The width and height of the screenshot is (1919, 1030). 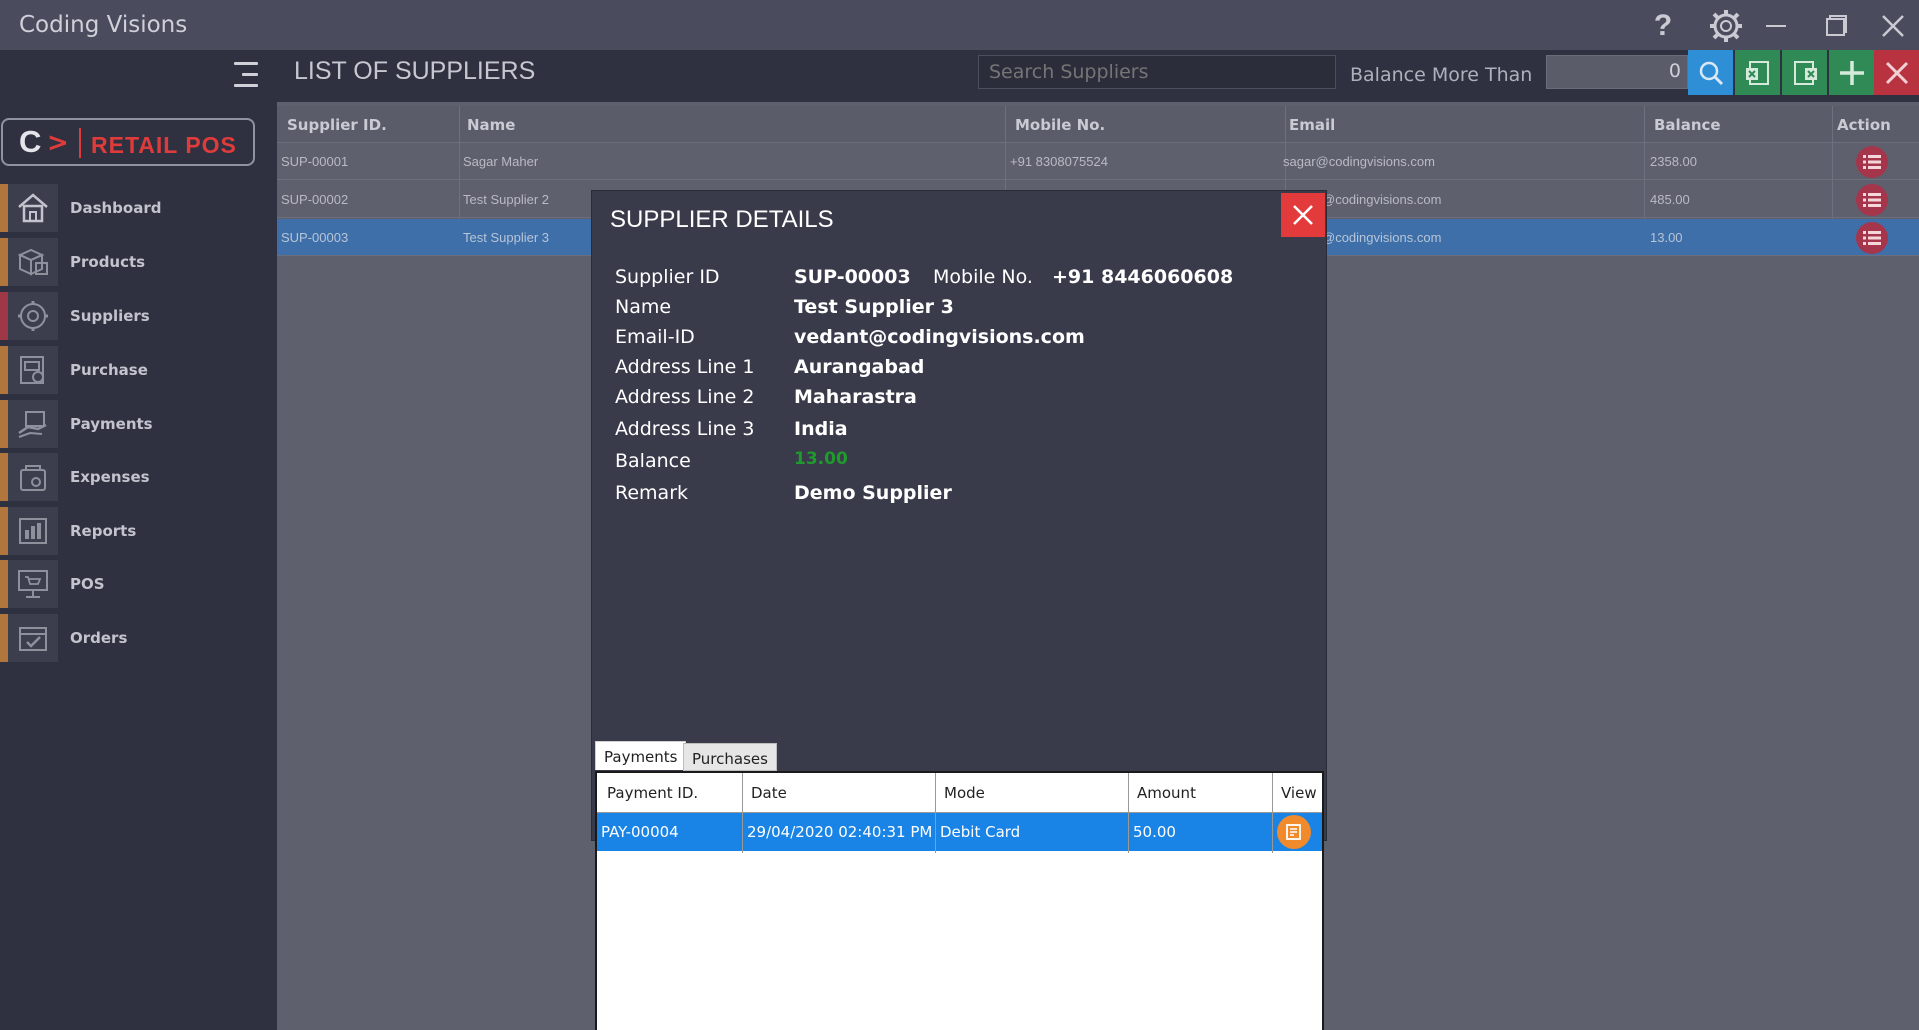 I want to click on value-mobile: +91 8446060608, so click(x=1143, y=277).